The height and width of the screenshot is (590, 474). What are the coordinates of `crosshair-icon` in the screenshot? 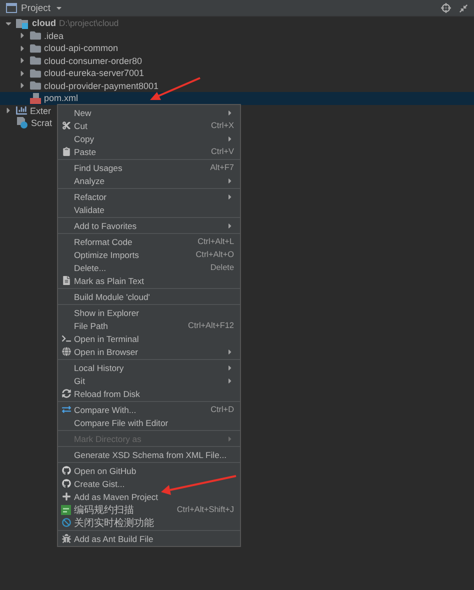 It's located at (446, 8).